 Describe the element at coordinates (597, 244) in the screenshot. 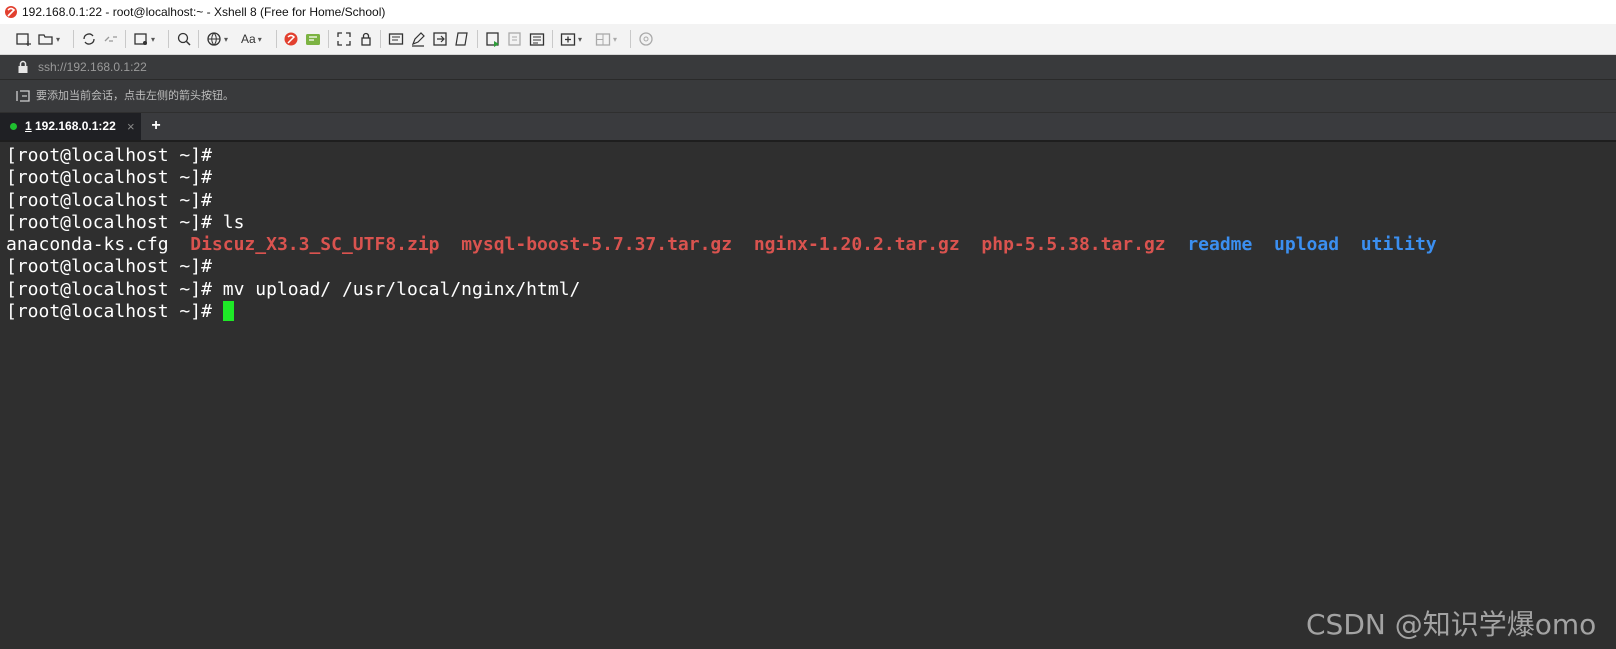

I see `archive-entry: mysql-boost-5.7.37.tar.gz` at that location.